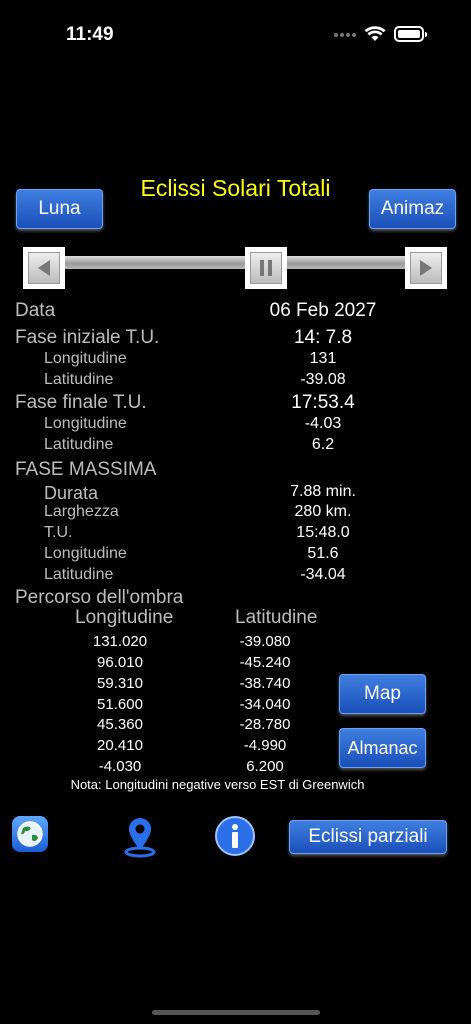  I want to click on battery-icon, so click(410, 34).